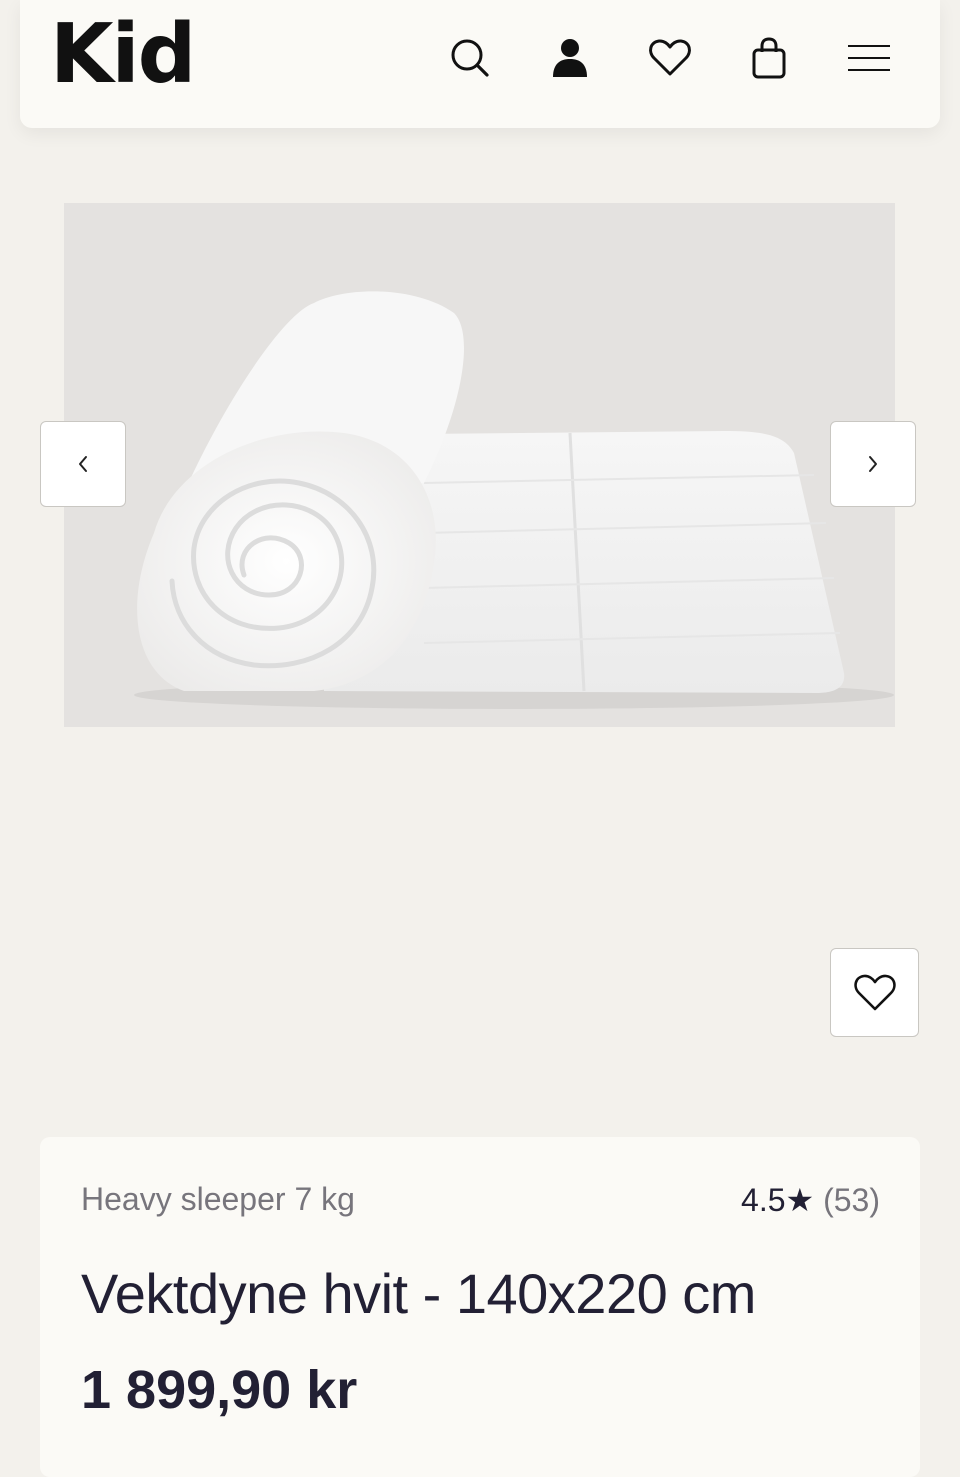 The height and width of the screenshot is (1477, 960). I want to click on menu-button, so click(869, 58).